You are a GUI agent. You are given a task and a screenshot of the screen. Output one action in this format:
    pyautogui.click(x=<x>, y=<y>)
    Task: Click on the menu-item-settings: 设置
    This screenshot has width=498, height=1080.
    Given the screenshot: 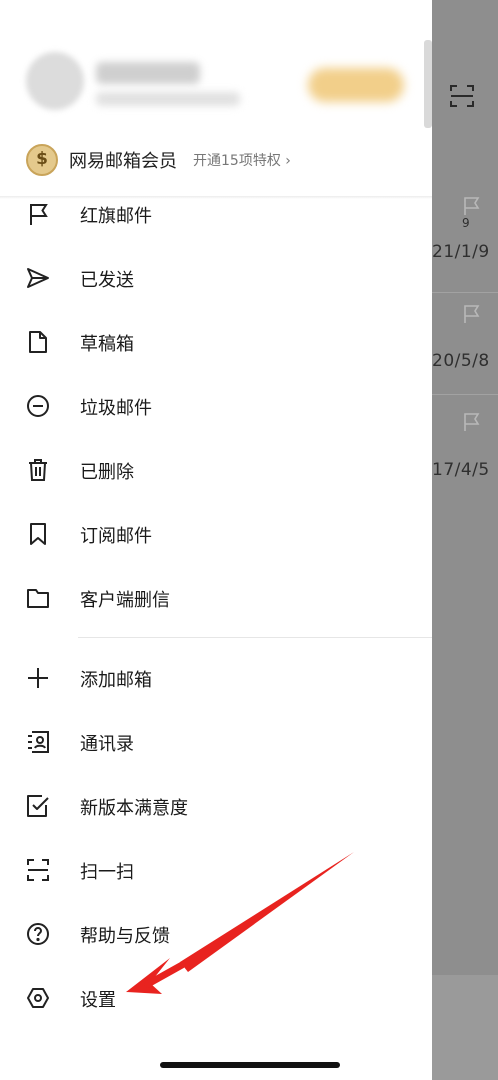 What is the action you would take?
    pyautogui.click(x=216, y=998)
    